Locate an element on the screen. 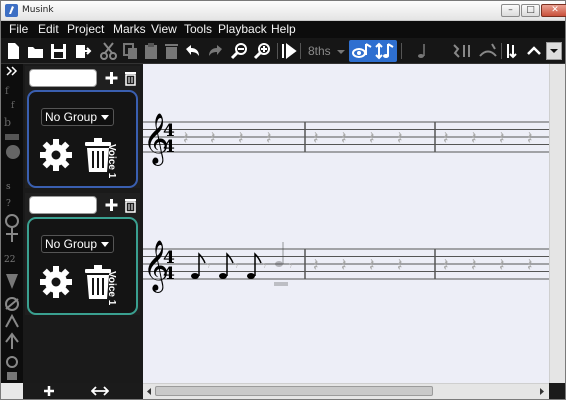  paste-icon is located at coordinates (151, 51).